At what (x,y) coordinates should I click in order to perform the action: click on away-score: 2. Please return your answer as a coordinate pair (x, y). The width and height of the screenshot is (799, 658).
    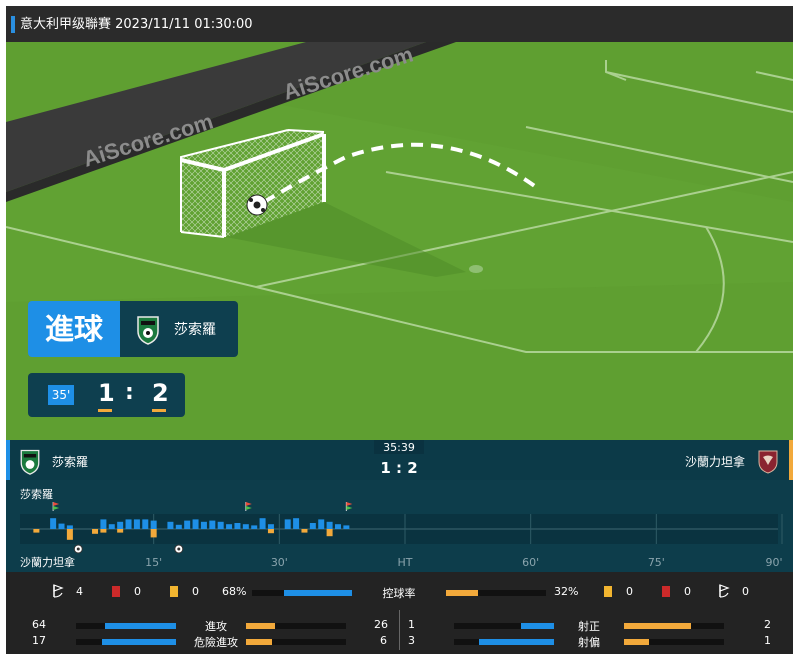
    Looking at the image, I should click on (160, 393).